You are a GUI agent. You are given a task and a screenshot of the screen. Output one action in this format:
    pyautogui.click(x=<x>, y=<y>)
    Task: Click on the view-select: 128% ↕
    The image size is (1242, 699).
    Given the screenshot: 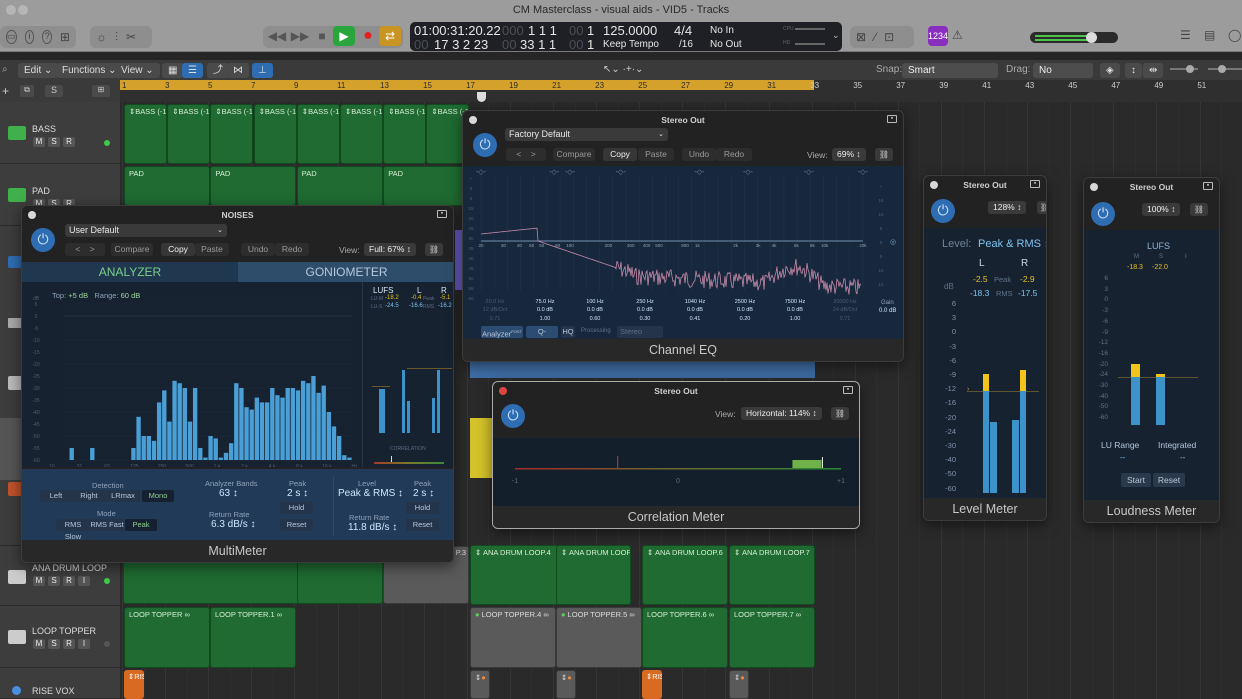 What is the action you would take?
    pyautogui.click(x=1007, y=207)
    